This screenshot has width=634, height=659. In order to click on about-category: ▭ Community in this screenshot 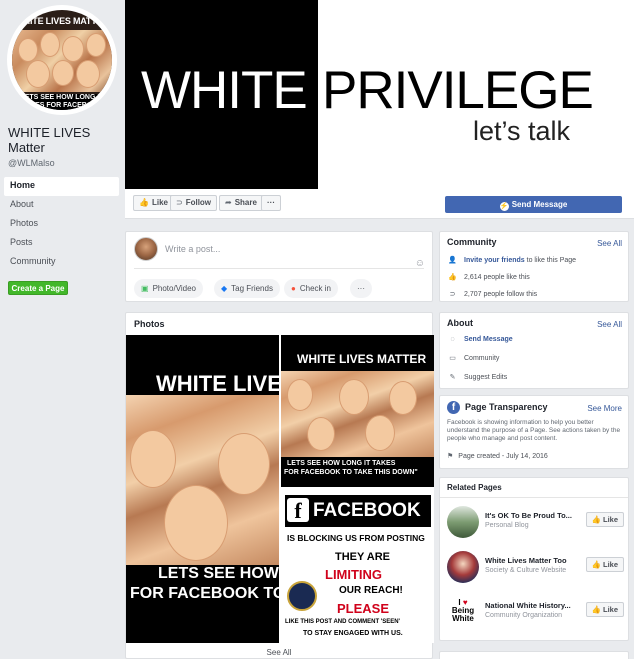, I will do `click(473, 358)`.